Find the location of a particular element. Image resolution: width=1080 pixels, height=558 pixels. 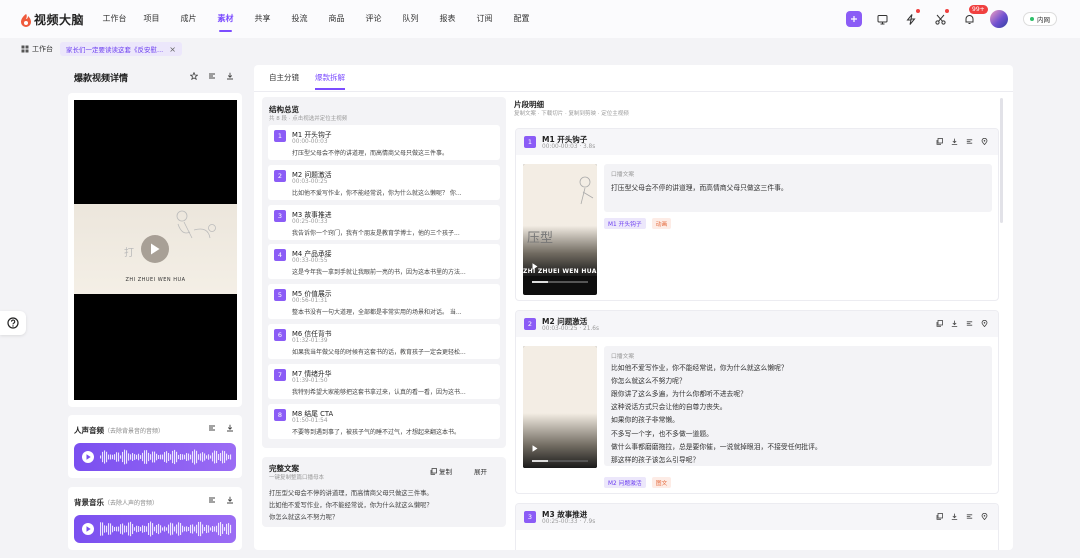

segment-thumbnail is located at coordinates (560, 407).